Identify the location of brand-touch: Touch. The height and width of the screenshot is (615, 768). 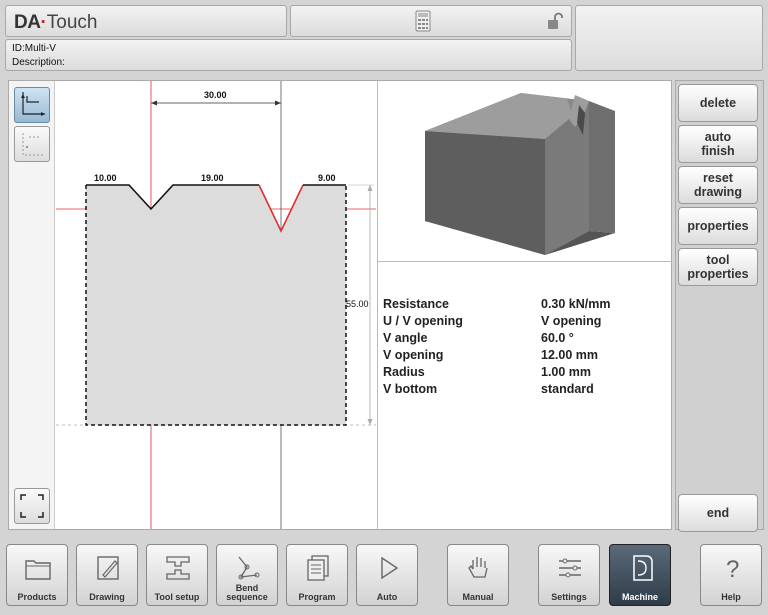
(72, 22).